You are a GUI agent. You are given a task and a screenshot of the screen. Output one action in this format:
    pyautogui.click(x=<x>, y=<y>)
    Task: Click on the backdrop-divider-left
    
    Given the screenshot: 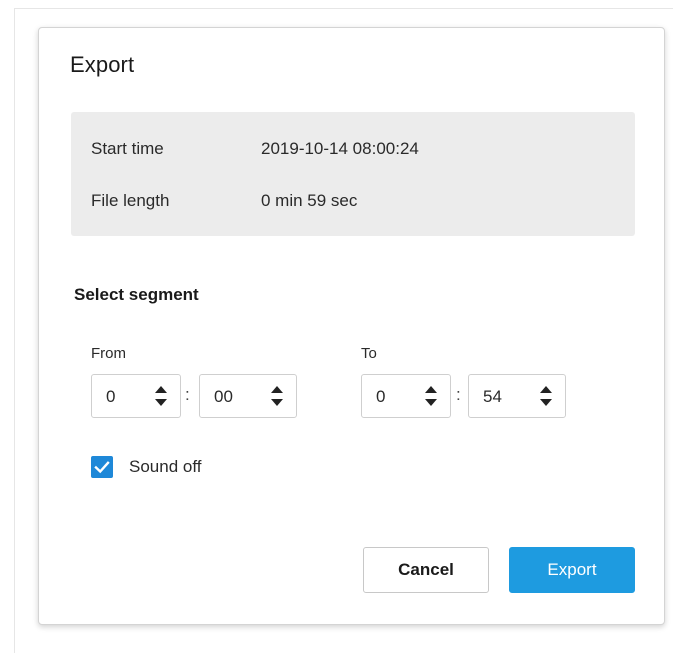 What is the action you would take?
    pyautogui.click(x=14, y=330)
    